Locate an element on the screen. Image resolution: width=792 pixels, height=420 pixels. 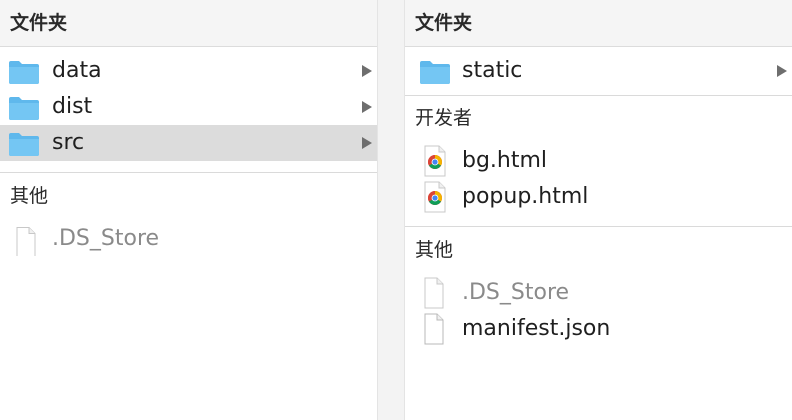
folder-name: static is located at coordinates (492, 70).